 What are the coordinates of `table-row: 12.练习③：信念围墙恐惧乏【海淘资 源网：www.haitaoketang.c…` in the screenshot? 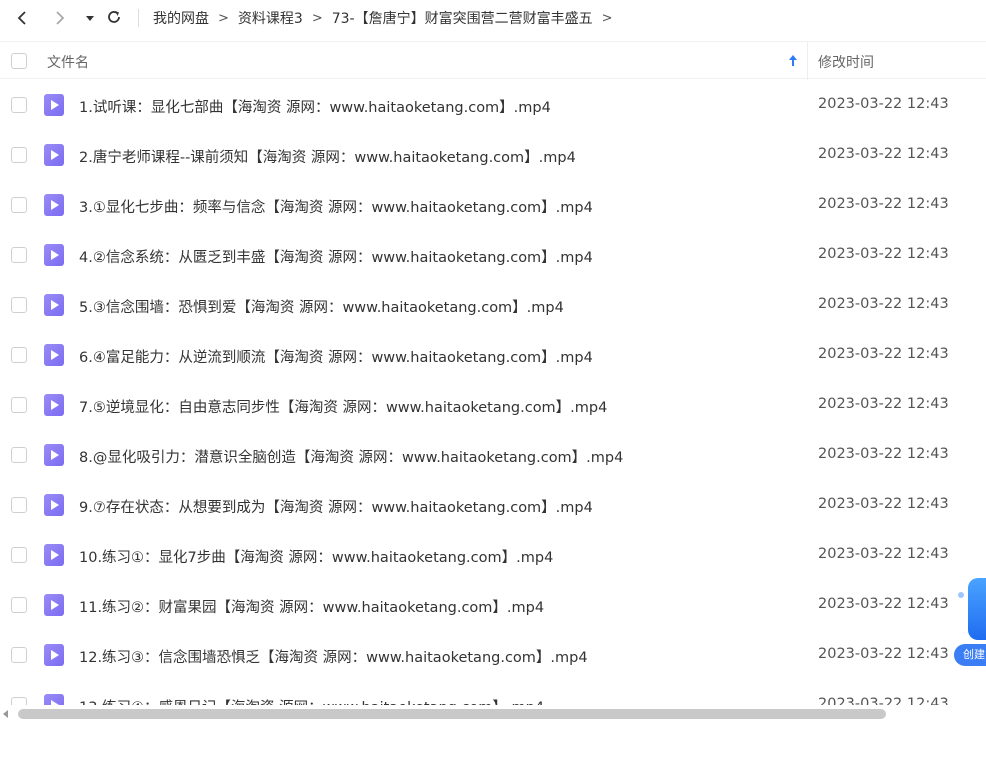 It's located at (493, 655).